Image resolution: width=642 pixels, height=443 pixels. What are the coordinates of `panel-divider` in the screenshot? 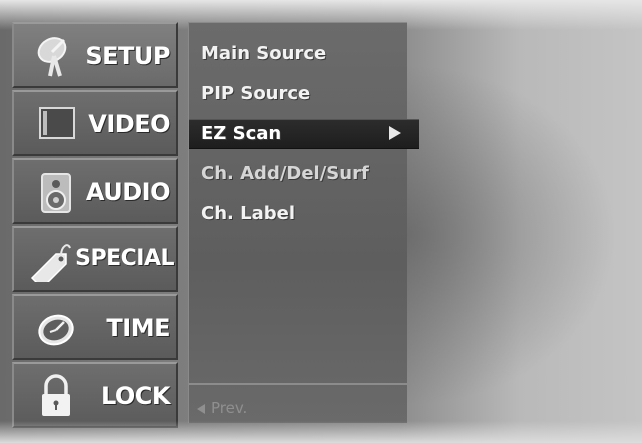 It's located at (298, 384).